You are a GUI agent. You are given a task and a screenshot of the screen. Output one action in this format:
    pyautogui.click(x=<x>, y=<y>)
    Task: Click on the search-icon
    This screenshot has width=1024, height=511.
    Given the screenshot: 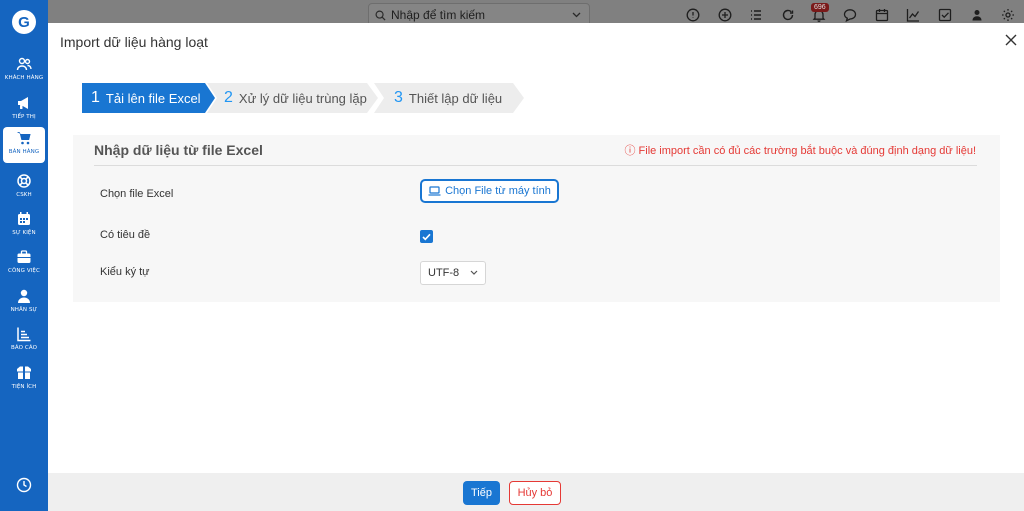 What is the action you would take?
    pyautogui.click(x=380, y=15)
    